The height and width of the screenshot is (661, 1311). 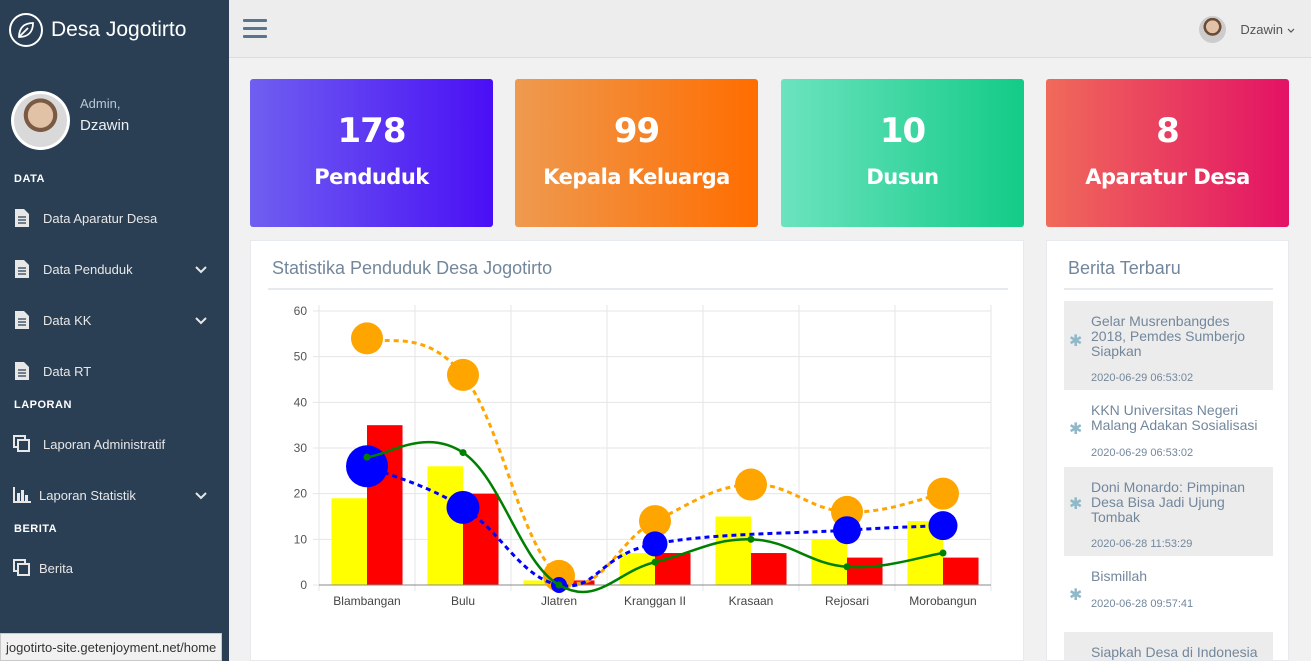 I want to click on sidebar-item-label: Data Aparatur Desa, so click(x=100, y=218).